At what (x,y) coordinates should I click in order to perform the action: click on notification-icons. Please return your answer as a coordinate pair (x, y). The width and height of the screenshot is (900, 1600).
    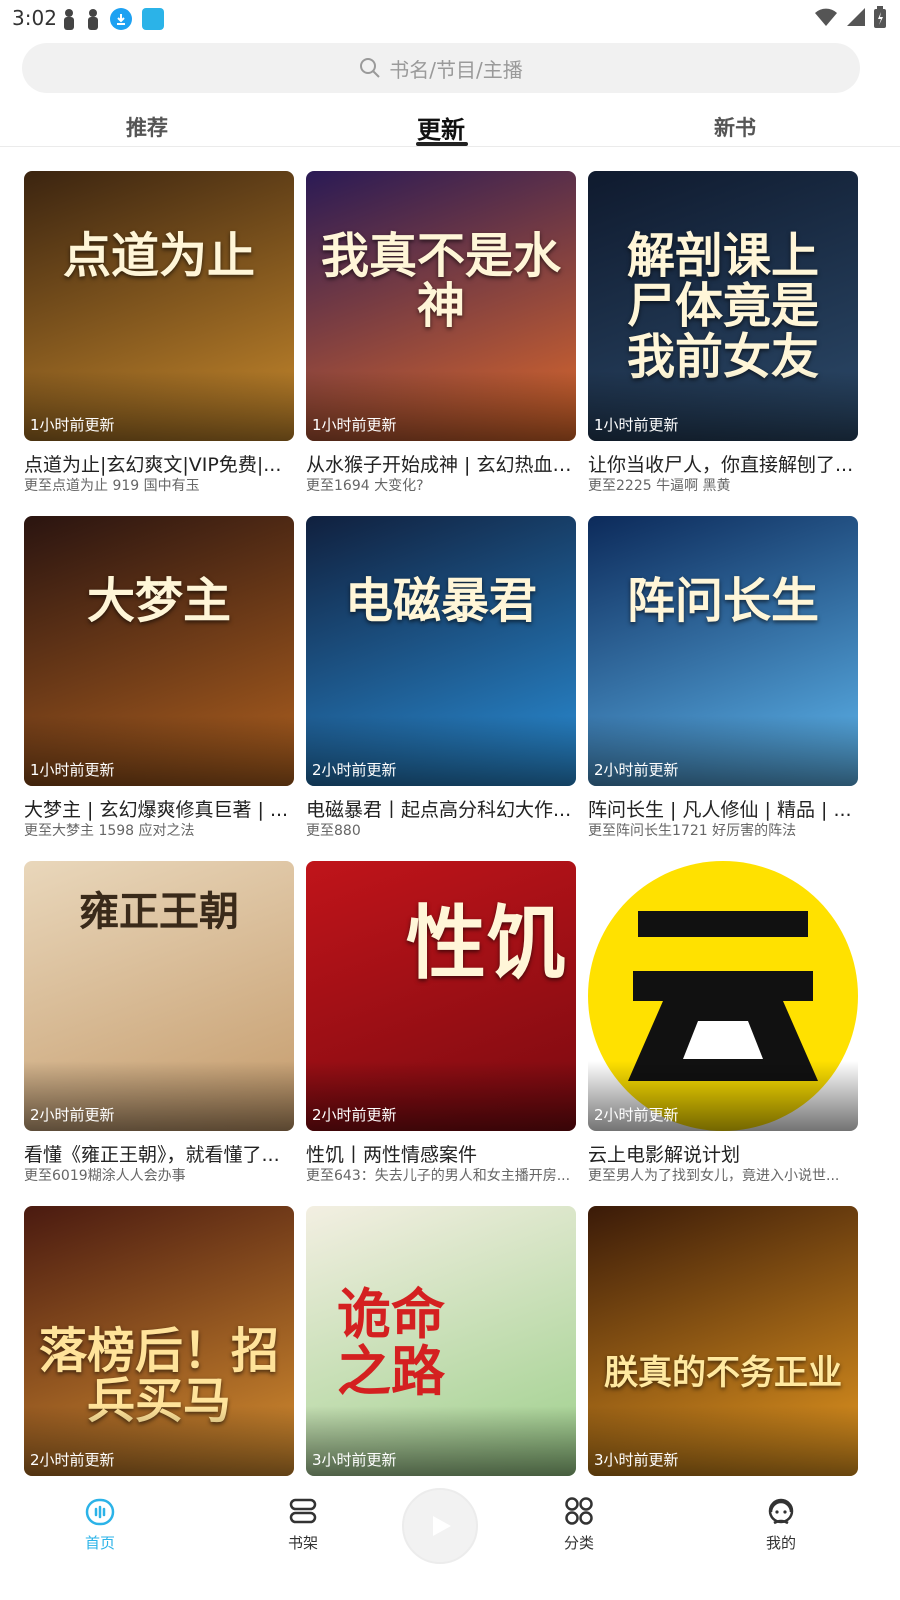
    Looking at the image, I should click on (113, 19).